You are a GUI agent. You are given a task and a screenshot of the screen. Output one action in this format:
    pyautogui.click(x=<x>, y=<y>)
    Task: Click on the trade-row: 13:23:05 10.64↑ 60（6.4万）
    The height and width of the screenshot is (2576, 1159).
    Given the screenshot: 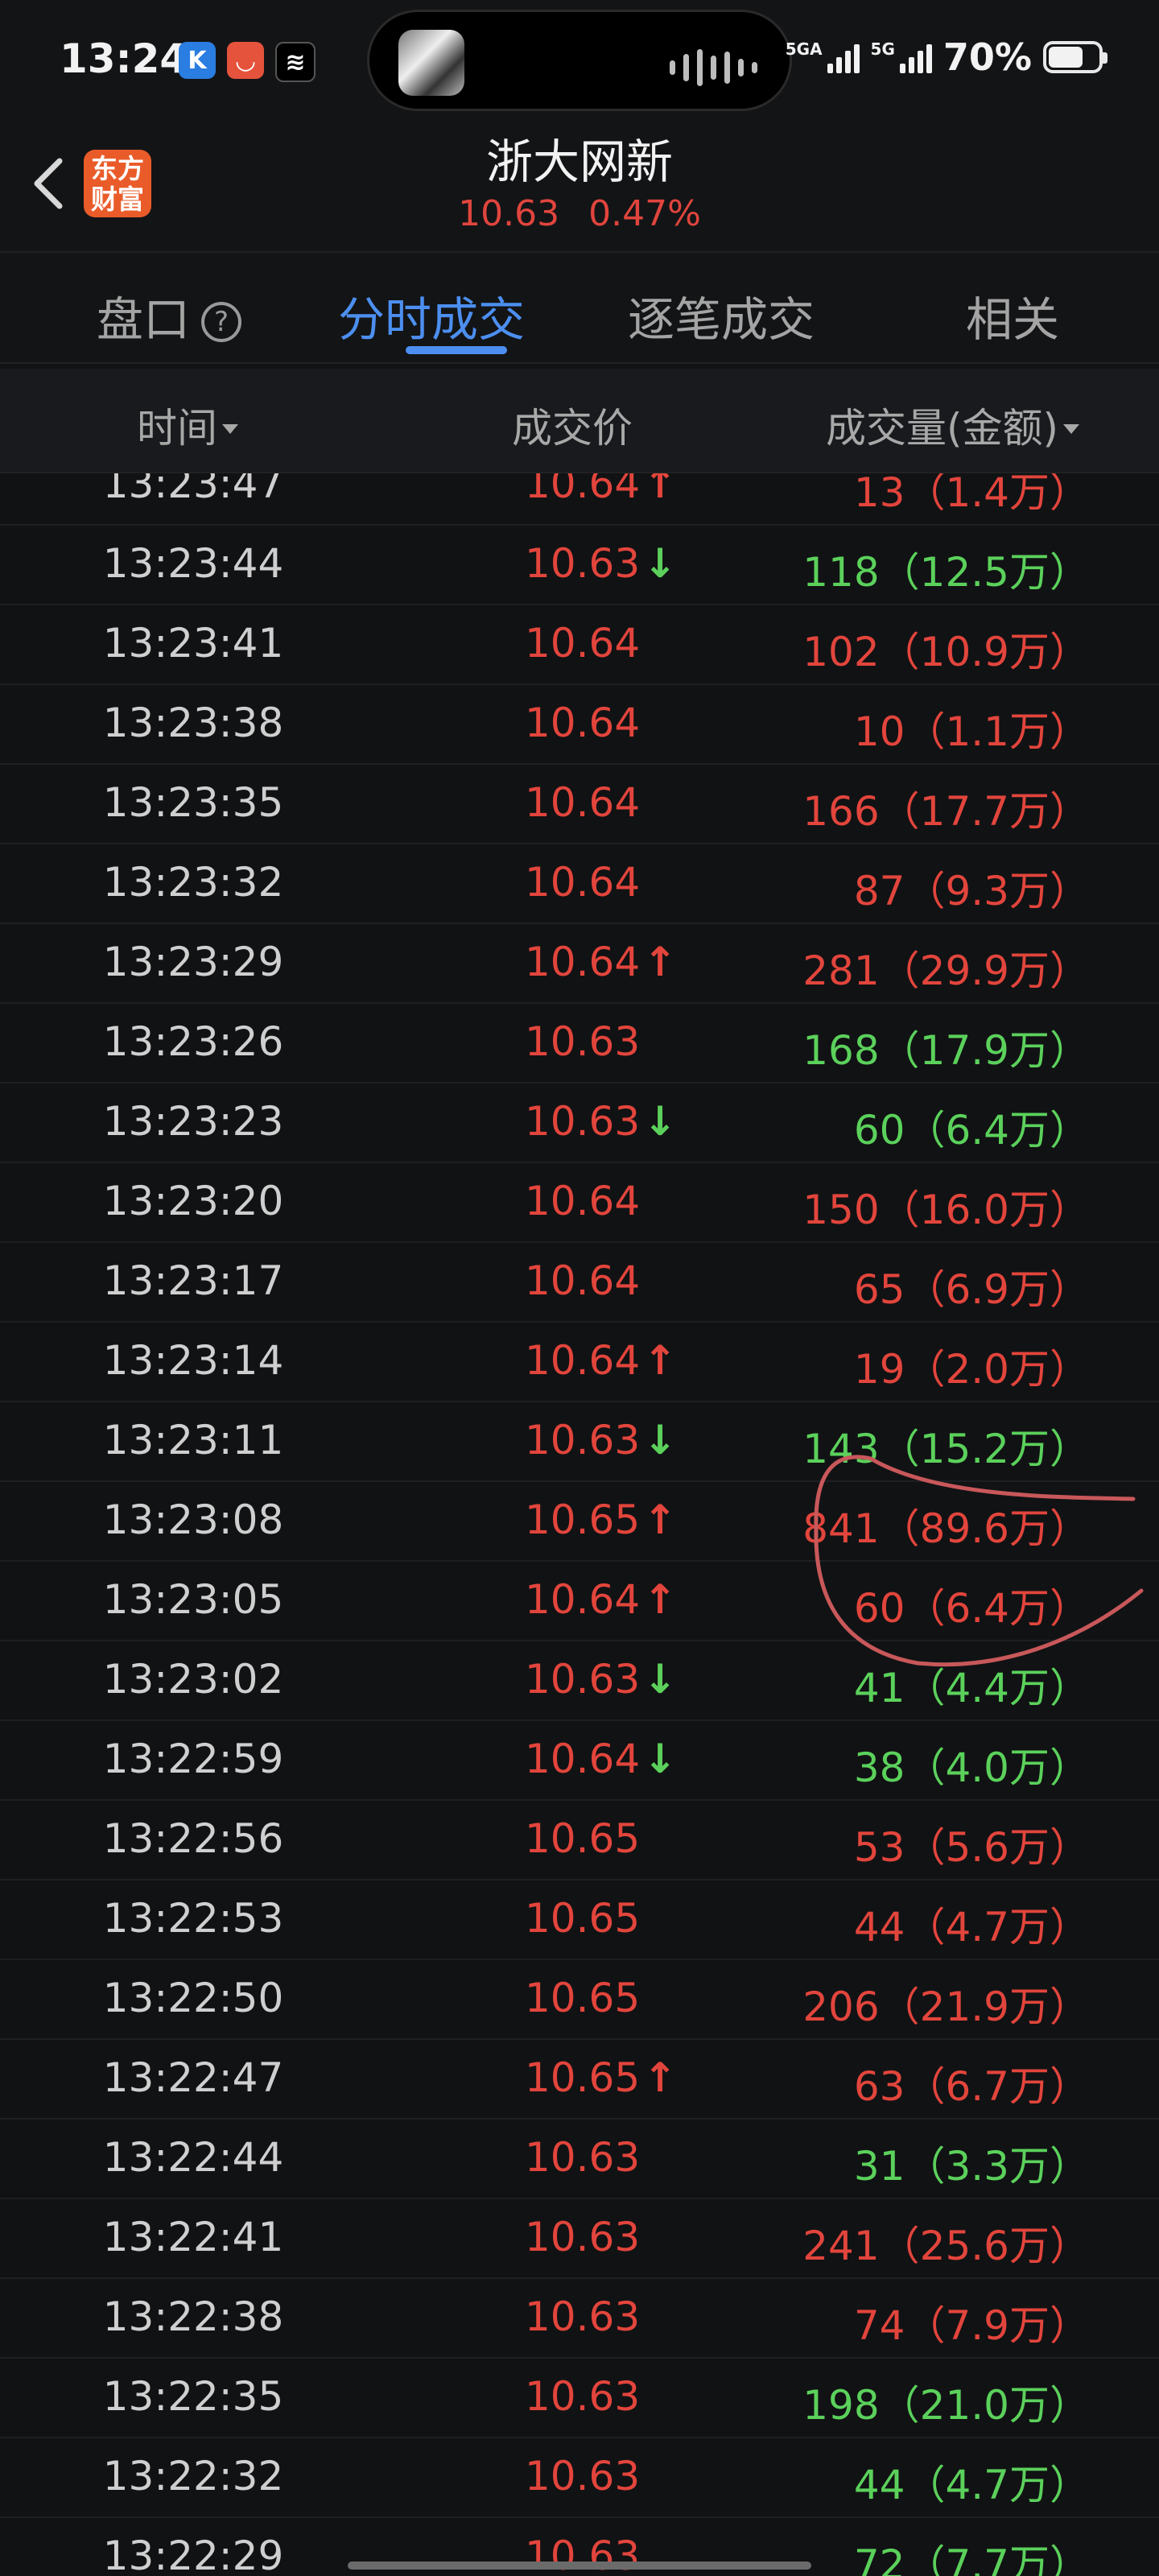 What is the action you would take?
    pyautogui.click(x=579, y=1601)
    